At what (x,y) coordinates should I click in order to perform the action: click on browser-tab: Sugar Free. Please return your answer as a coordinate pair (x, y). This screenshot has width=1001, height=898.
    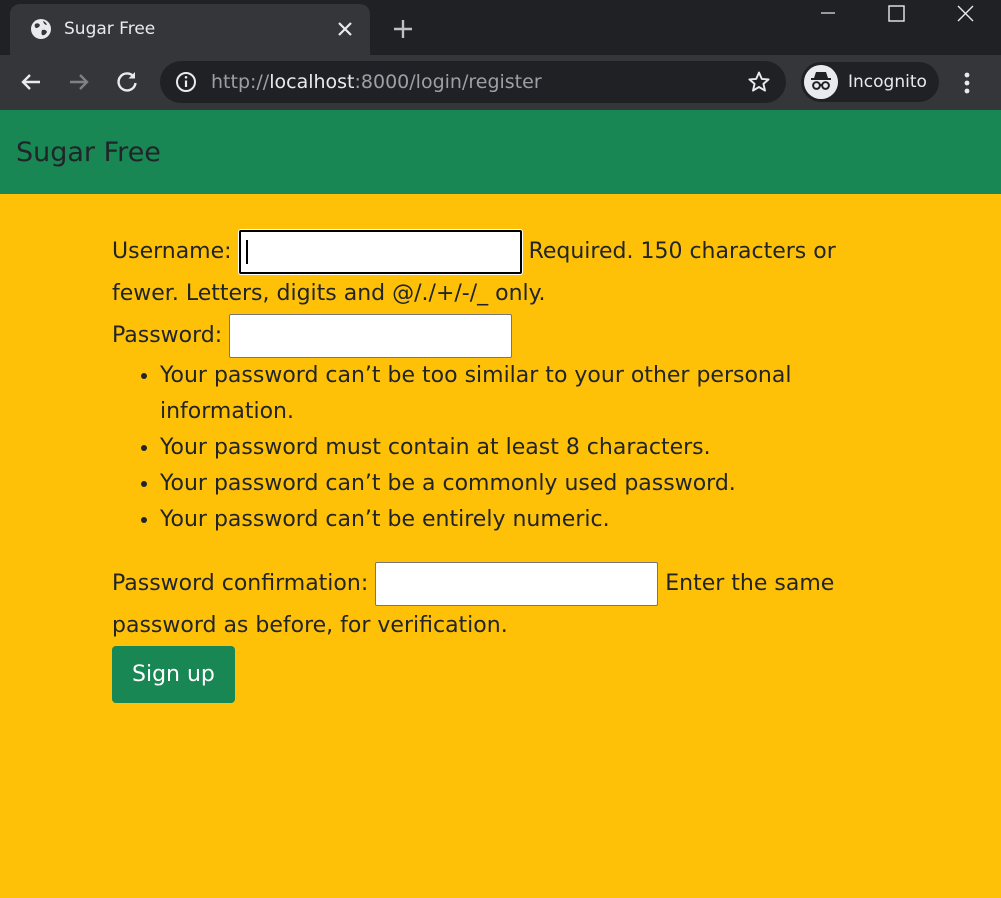
    Looking at the image, I should click on (190, 29).